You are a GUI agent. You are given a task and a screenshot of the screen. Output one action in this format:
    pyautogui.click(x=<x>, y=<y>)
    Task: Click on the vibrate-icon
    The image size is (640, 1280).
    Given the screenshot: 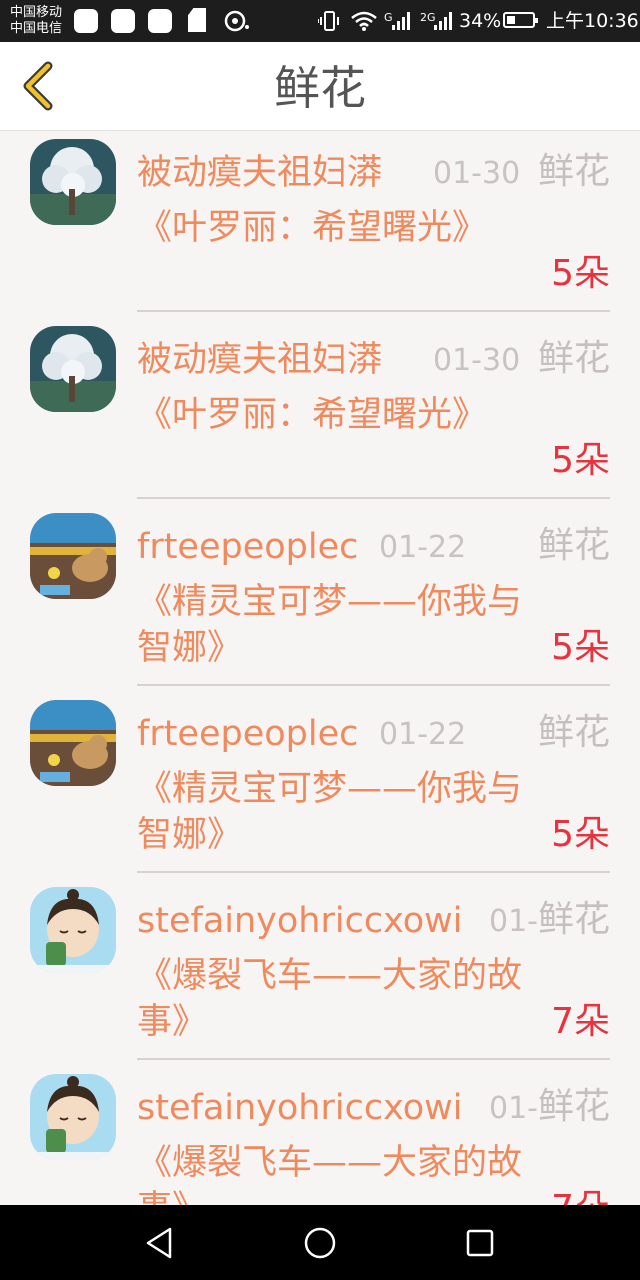 What is the action you would take?
    pyautogui.click(x=329, y=21)
    